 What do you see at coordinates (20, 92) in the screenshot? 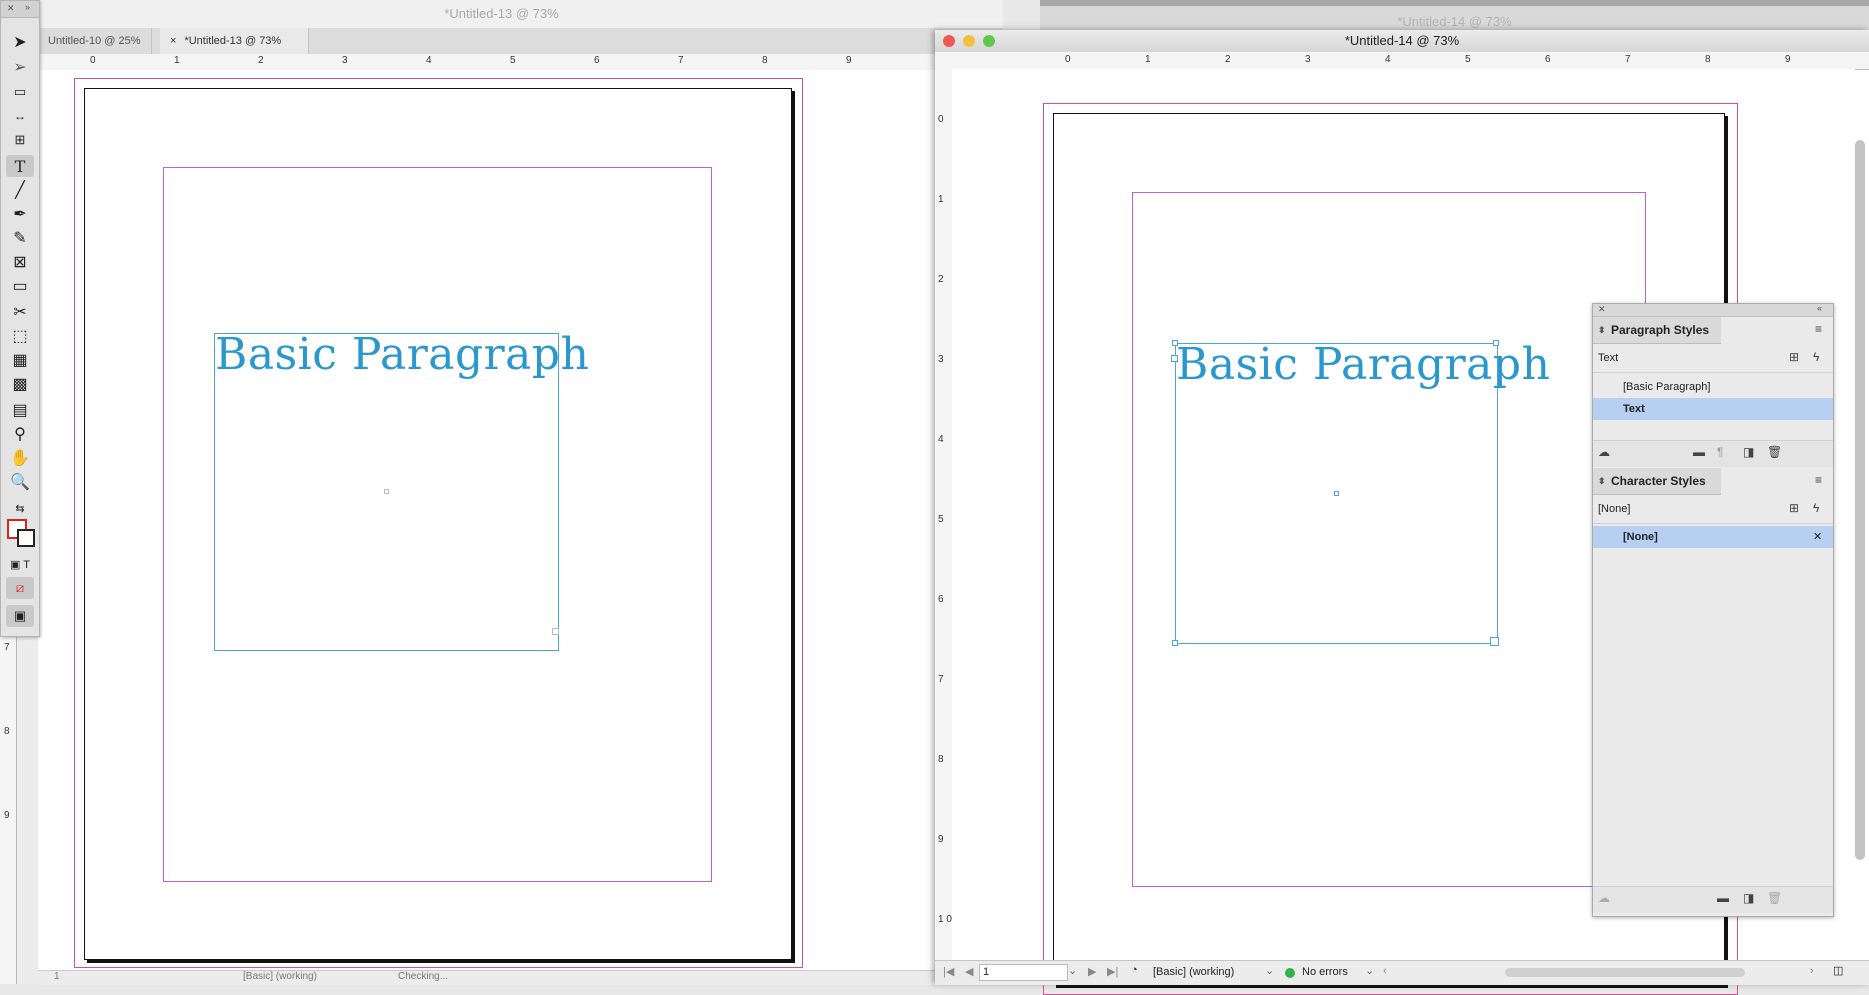
I see `page-tool-icon: ▭` at bounding box center [20, 92].